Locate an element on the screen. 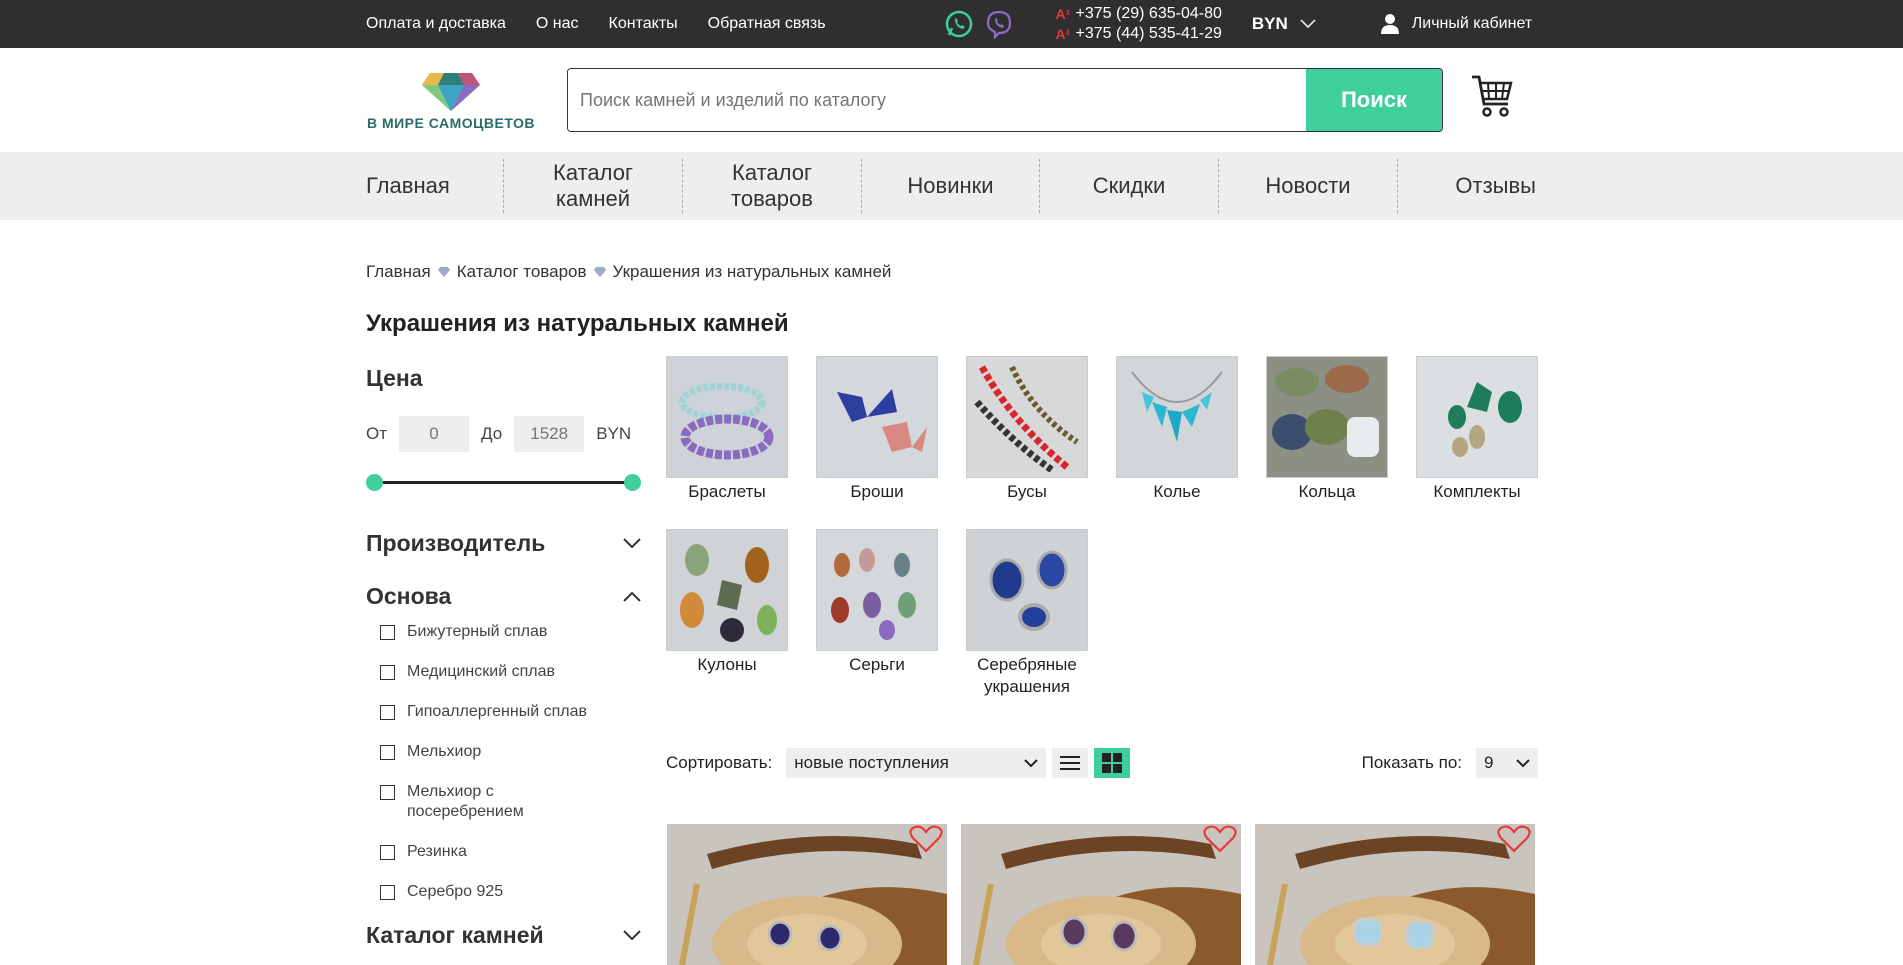  option-label: Мельхиор is located at coordinates (444, 751).